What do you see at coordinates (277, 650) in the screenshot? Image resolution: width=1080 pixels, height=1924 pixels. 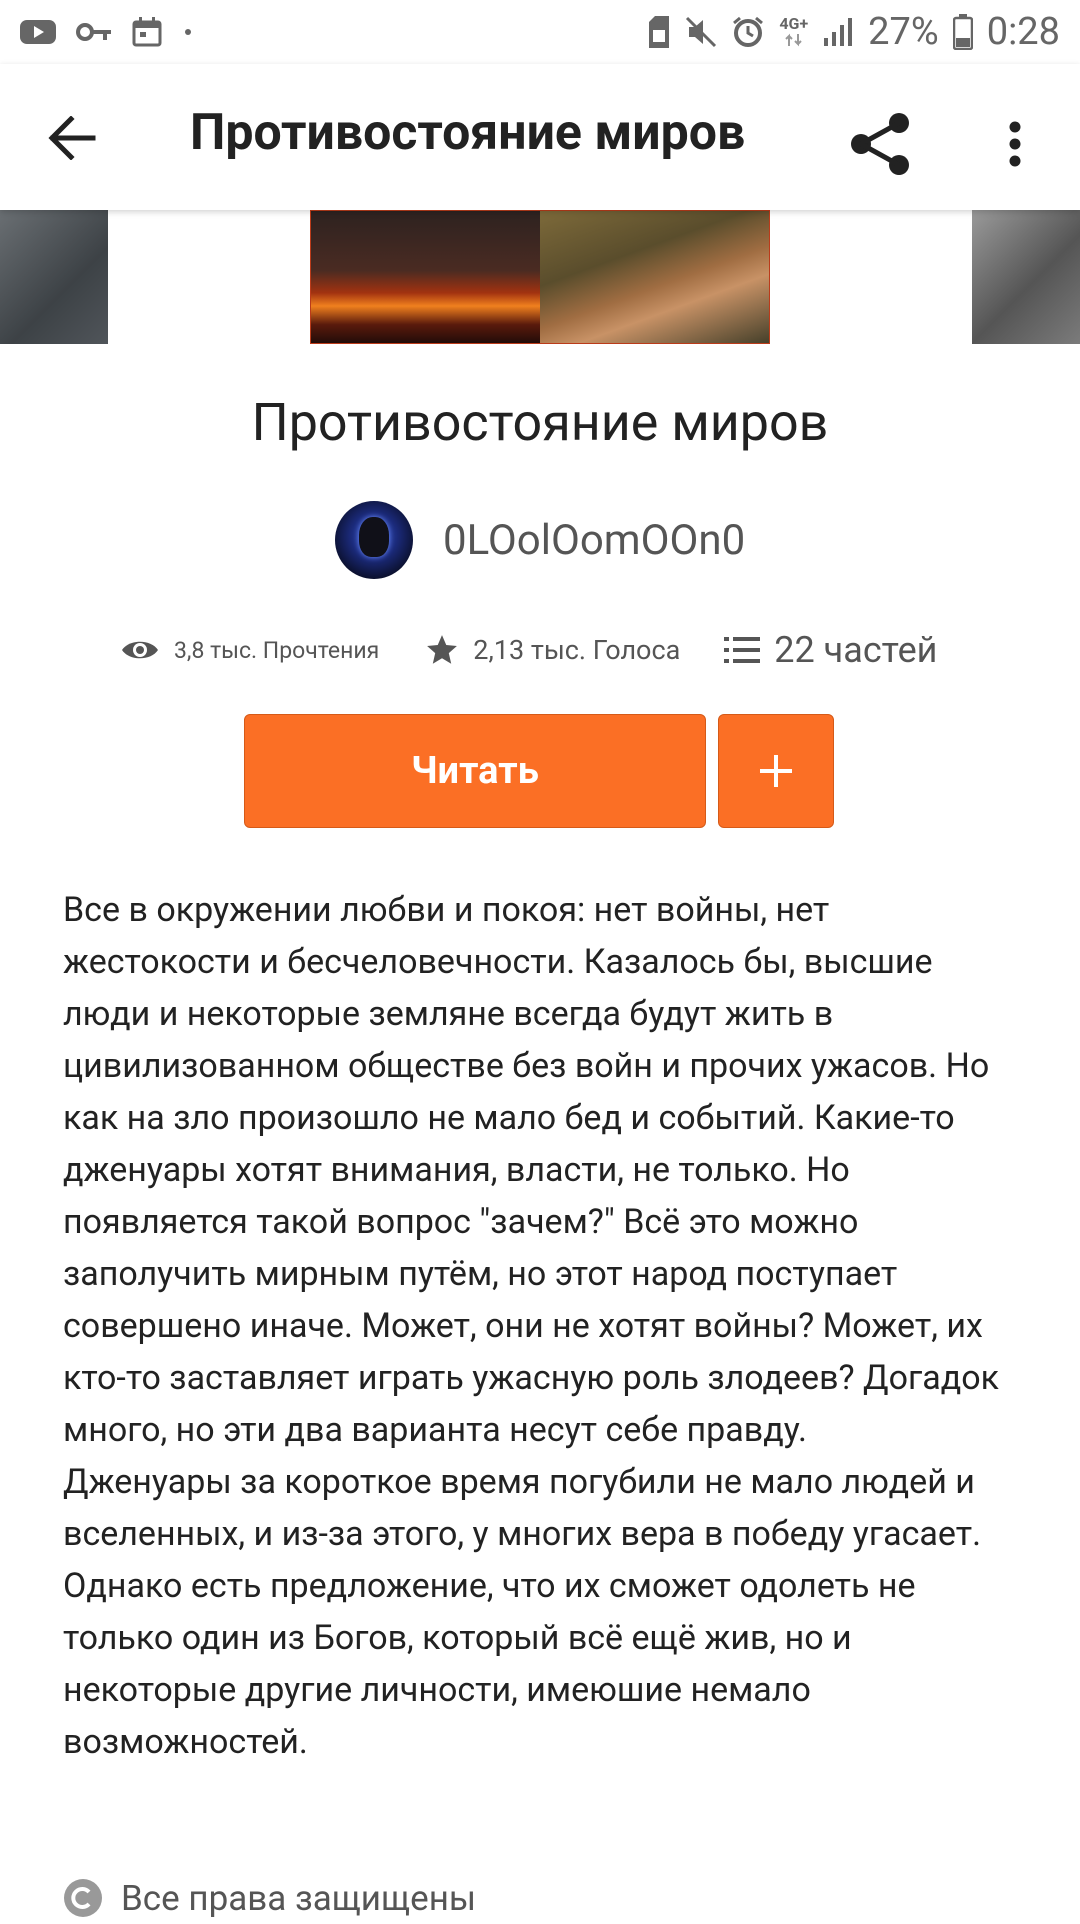 I see `reads-count: 3,8 тыс. Прочтения` at bounding box center [277, 650].